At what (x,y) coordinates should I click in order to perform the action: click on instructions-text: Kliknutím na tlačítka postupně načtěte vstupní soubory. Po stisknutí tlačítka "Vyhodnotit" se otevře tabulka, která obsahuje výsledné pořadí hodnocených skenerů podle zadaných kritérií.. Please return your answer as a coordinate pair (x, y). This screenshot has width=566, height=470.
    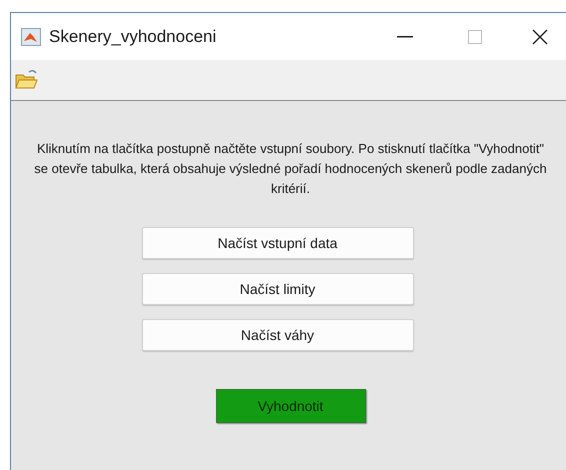
    Looking at the image, I should click on (290, 169).